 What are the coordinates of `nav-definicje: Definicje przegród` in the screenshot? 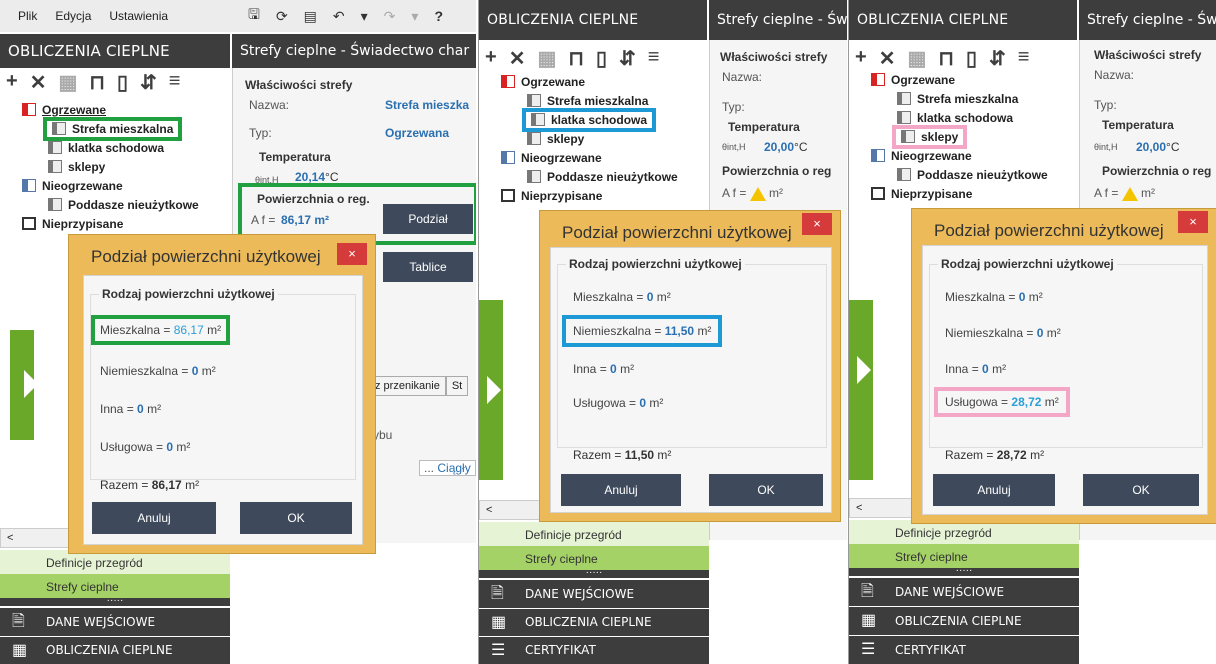 It's located at (594, 535).